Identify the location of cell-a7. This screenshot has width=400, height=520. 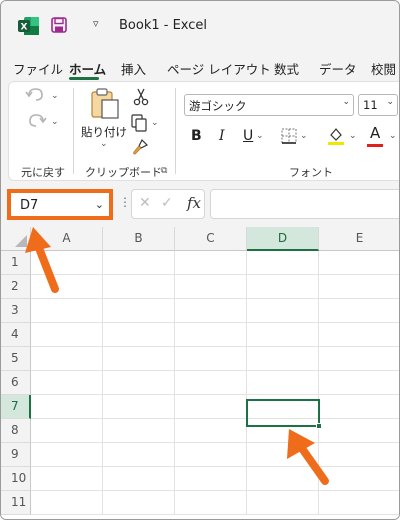
(67, 407).